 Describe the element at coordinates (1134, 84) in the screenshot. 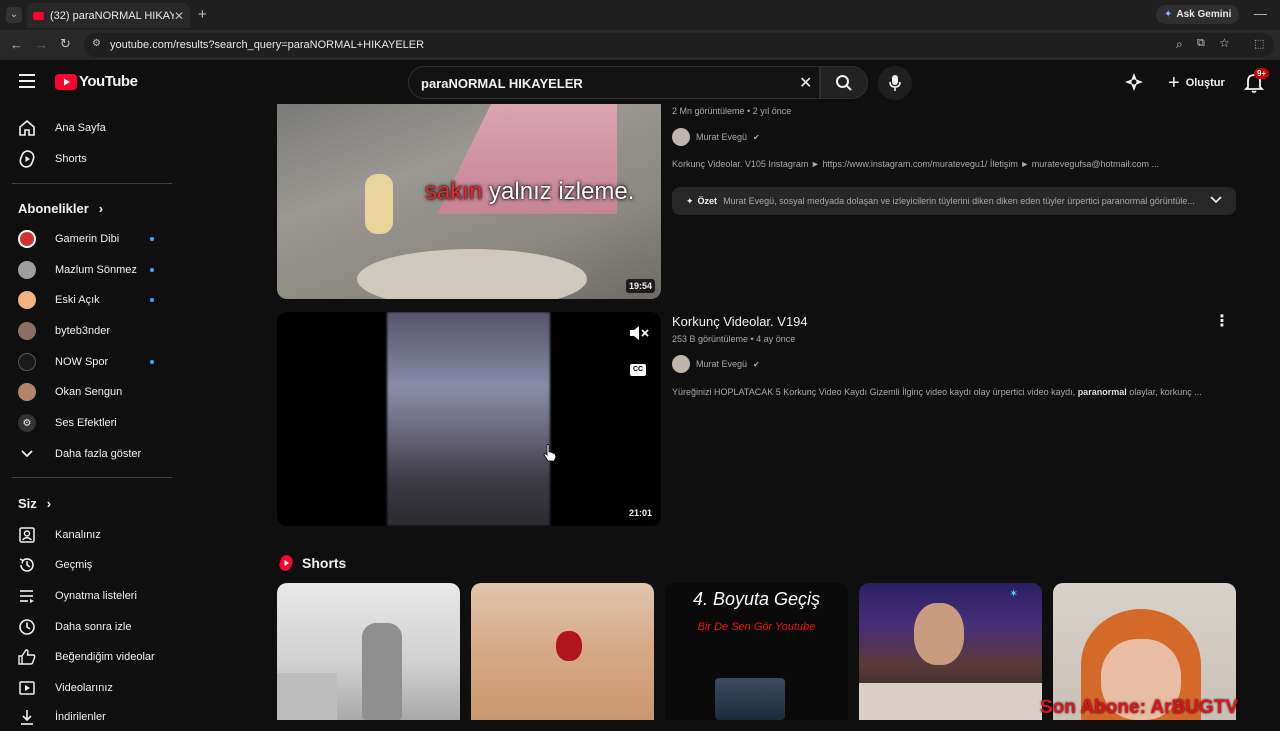

I see `premium-sparkle-icon` at that location.